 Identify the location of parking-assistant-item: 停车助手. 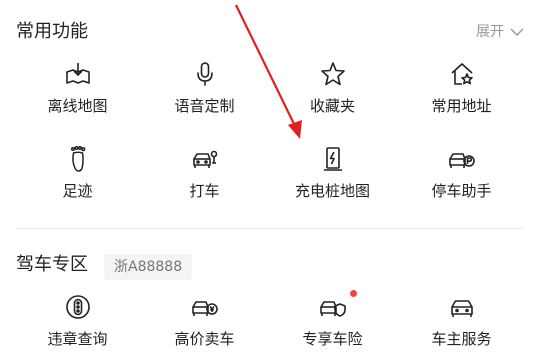
(461, 173).